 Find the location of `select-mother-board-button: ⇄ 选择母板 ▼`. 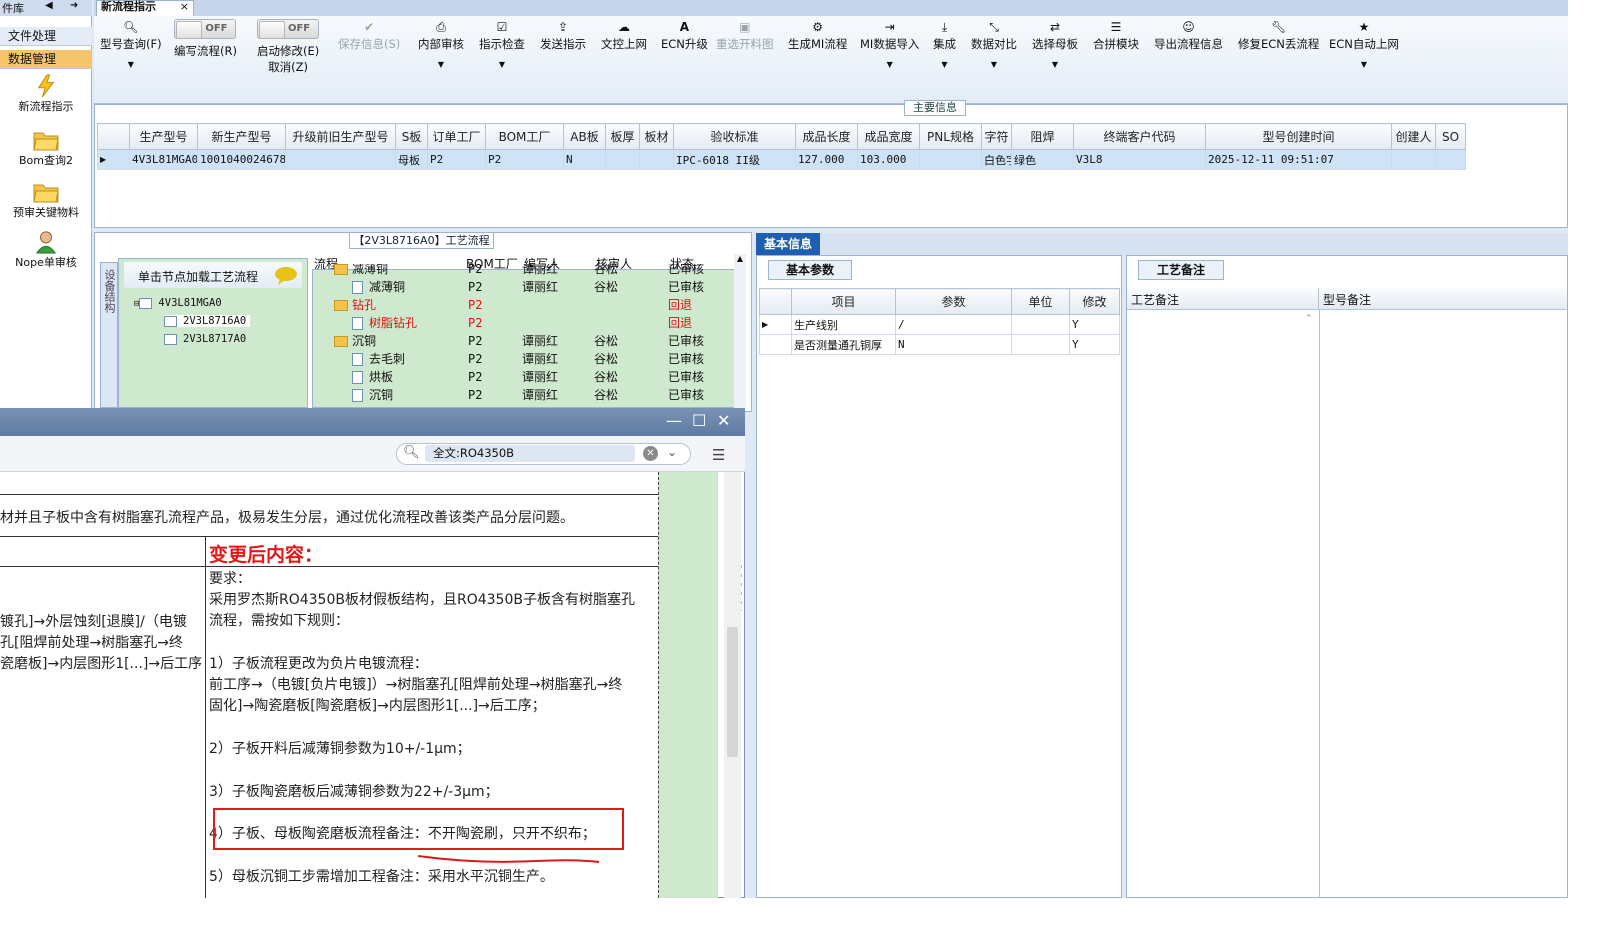

select-mother-board-button: ⇄ 选择母板 ▼ is located at coordinates (1055, 44).